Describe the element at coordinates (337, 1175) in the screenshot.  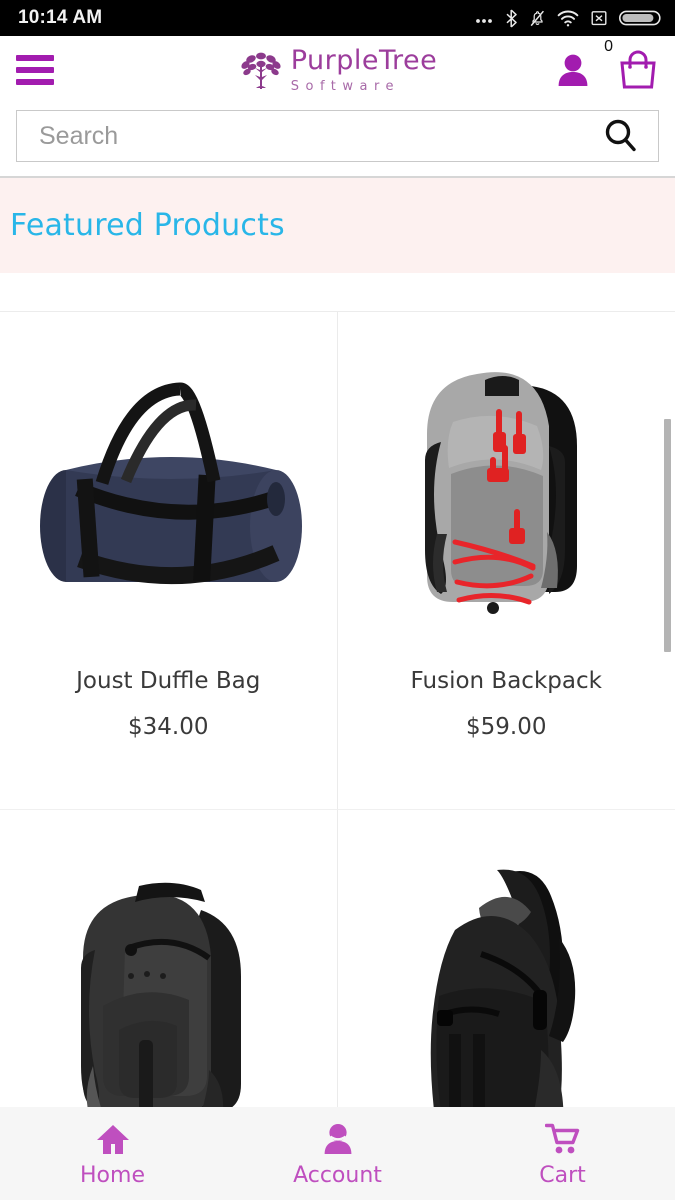
I see `nav-label-account: Account` at that location.